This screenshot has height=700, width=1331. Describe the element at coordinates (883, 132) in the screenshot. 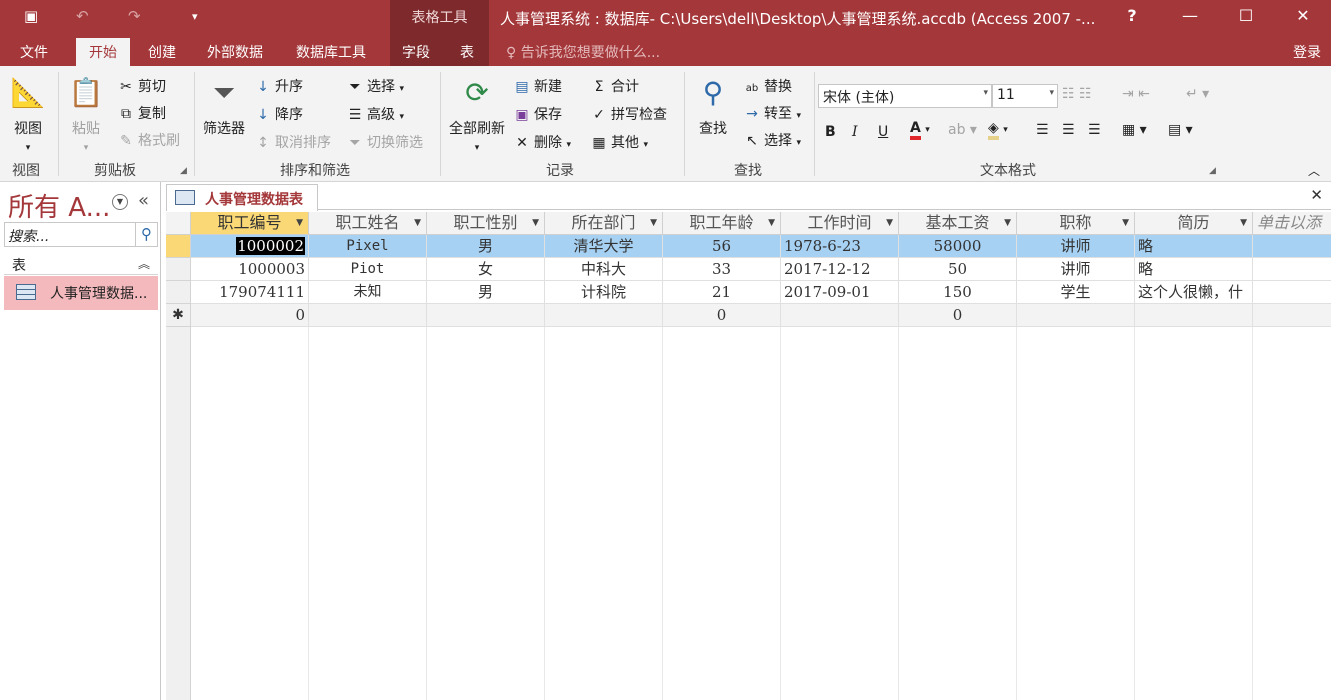

I see `underline-button: U` at that location.